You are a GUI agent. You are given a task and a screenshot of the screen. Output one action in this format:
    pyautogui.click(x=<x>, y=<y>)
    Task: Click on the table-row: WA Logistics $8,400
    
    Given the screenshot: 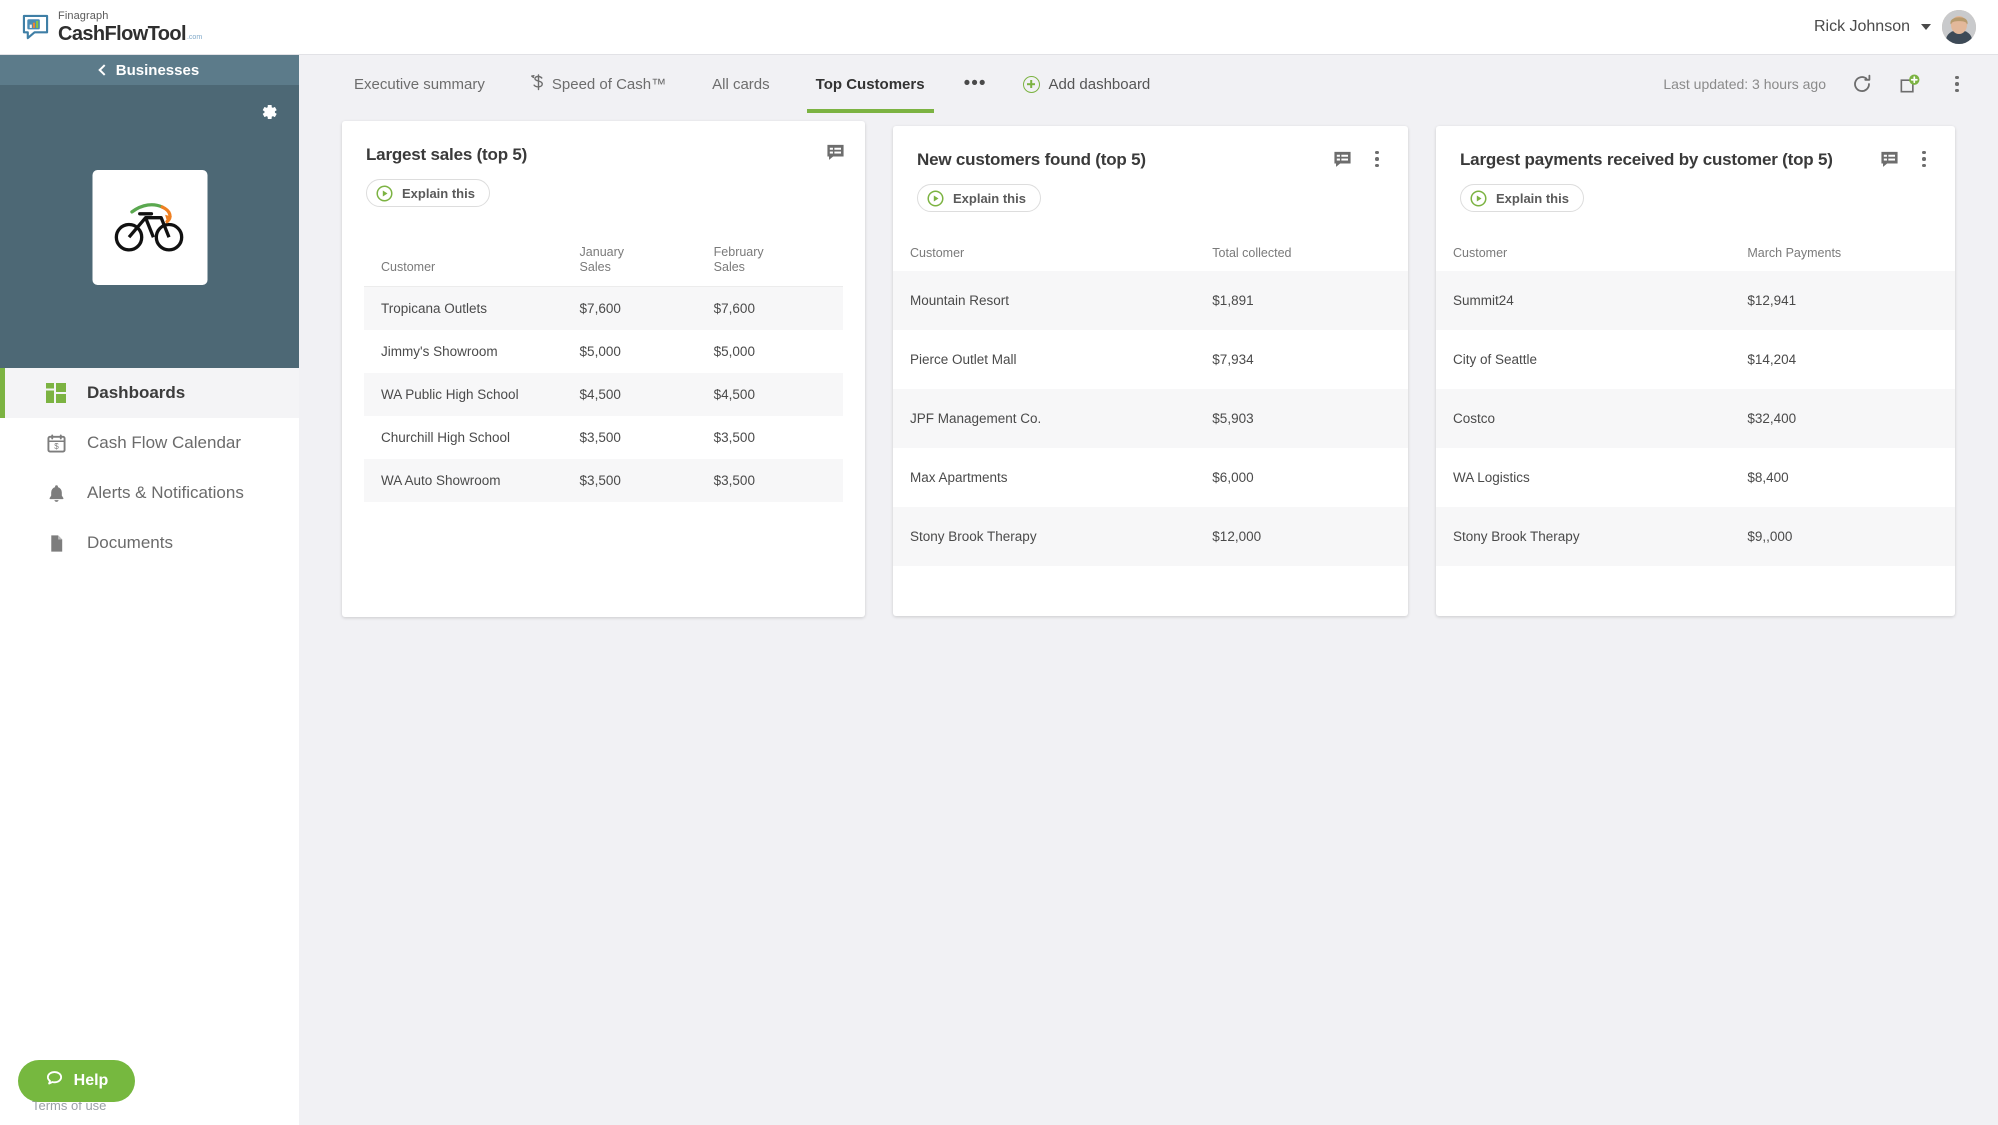 What is the action you would take?
    pyautogui.click(x=1695, y=477)
    